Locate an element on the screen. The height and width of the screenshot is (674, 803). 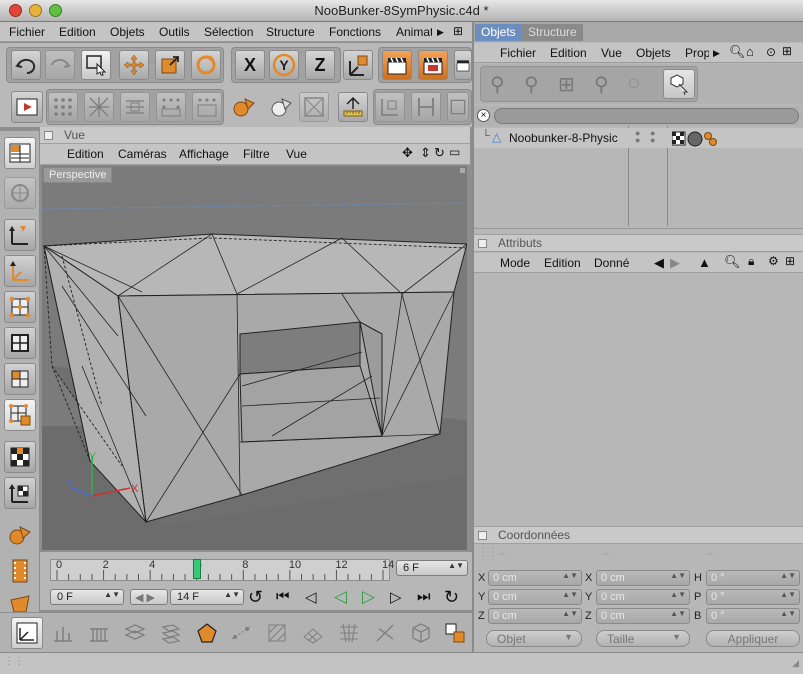
objects-menu-vue: Vue is located at coordinates (611, 53).